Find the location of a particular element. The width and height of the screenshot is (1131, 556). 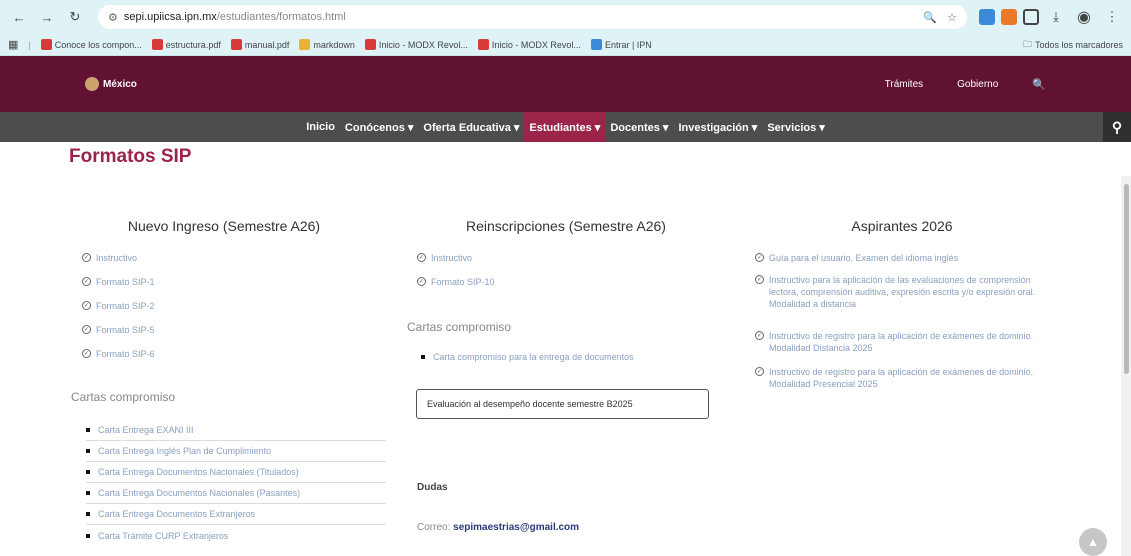

list-item: Carta Entrega Documentos Extranjeros is located at coordinates (236, 514).